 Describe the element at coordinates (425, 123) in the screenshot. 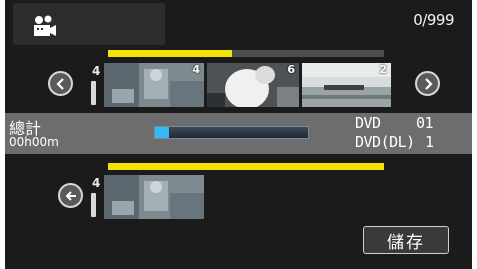

I see `disc-count-dvd: 01` at that location.